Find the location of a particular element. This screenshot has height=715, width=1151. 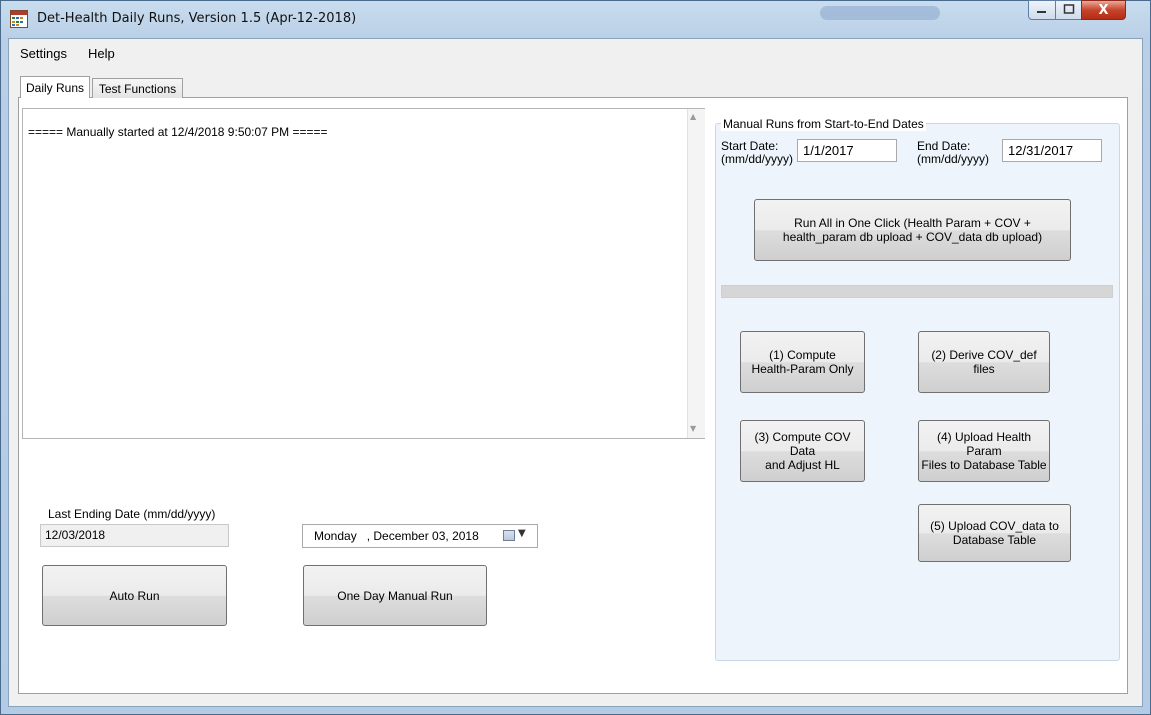

close-icon: X is located at coordinates (1103, 10).